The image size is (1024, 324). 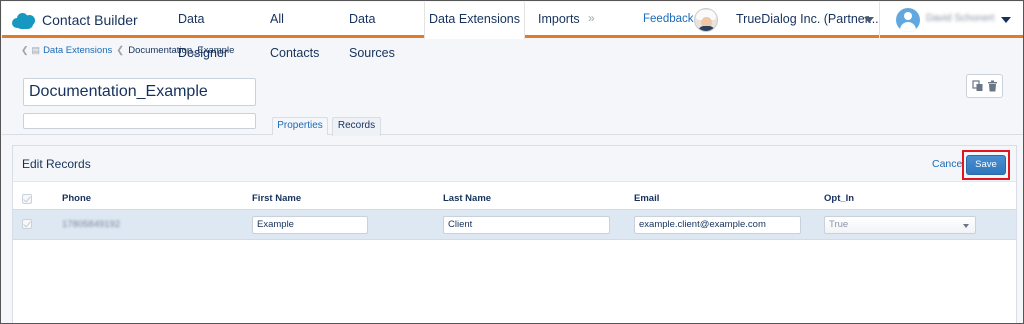 What do you see at coordinates (717, 225) in the screenshot?
I see `email-input: example.client@example.com` at bounding box center [717, 225].